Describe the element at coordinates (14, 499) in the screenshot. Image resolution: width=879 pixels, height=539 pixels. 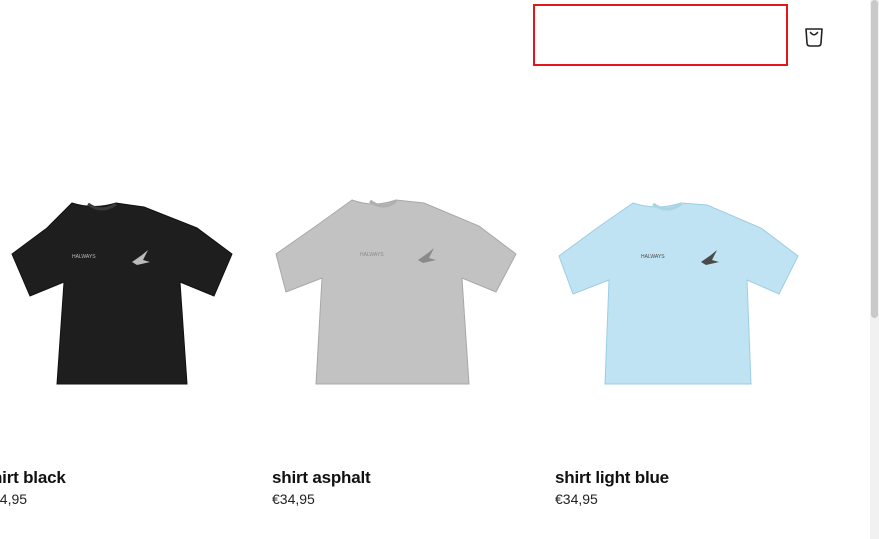
I see `product-price: 34,95` at that location.